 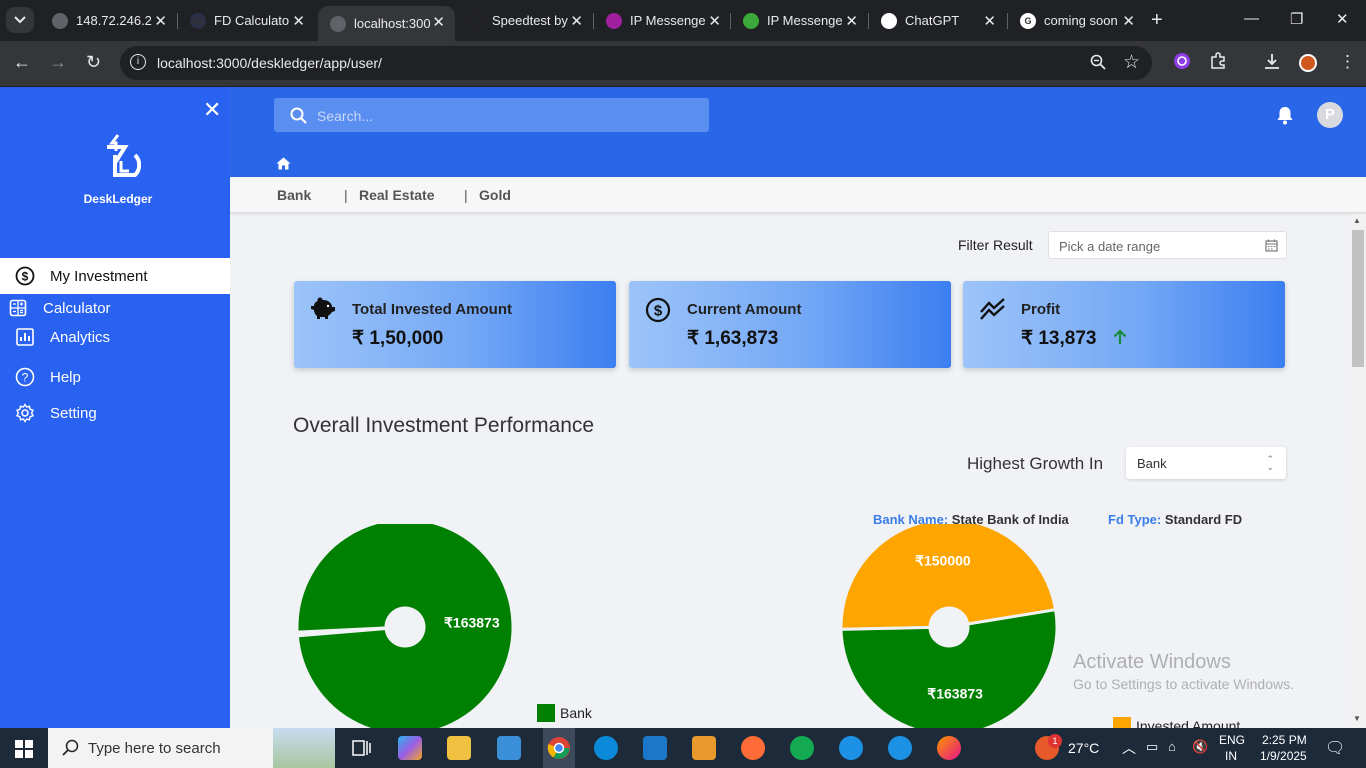 I want to click on zoom-icon, so click(x=1098, y=64).